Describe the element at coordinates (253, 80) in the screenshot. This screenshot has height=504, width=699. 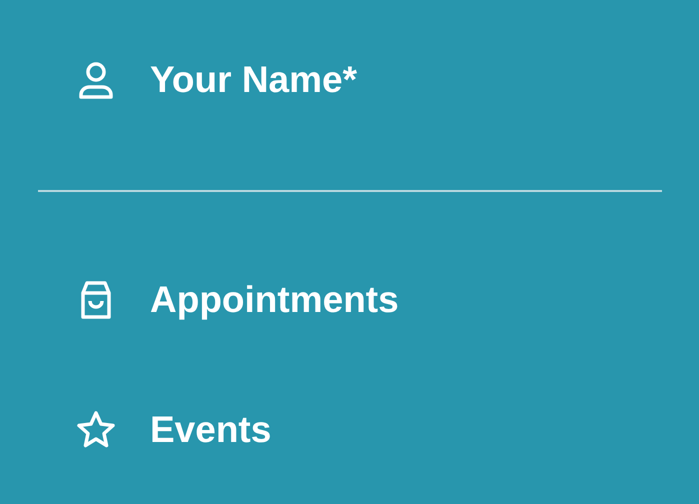
I see `profile-name-label: Your Name*` at that location.